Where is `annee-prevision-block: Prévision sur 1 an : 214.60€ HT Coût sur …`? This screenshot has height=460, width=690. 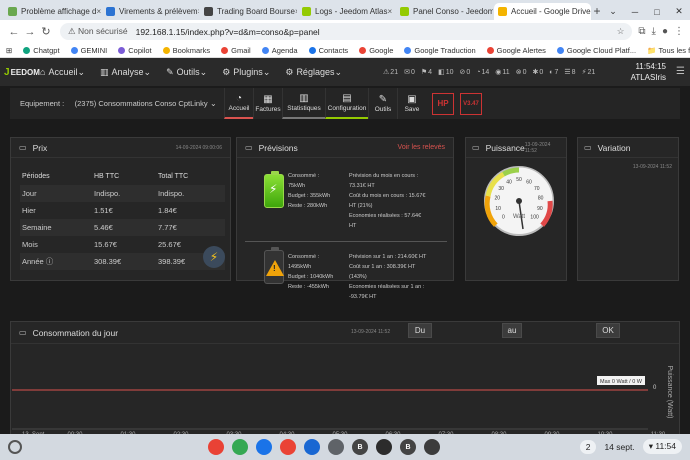
annee-prevision-block: Prévision sur 1 an : 214.60€ HT Coût sur … is located at coordinates (399, 277).